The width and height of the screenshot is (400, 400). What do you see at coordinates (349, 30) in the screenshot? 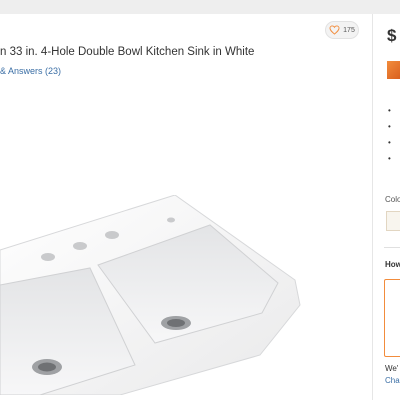
I see `favorite-count: 175` at bounding box center [349, 30].